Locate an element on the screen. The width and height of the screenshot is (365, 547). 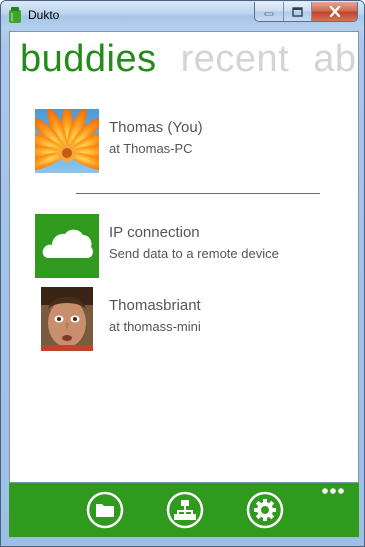
tab-buddies: buddies is located at coordinates (88, 59).